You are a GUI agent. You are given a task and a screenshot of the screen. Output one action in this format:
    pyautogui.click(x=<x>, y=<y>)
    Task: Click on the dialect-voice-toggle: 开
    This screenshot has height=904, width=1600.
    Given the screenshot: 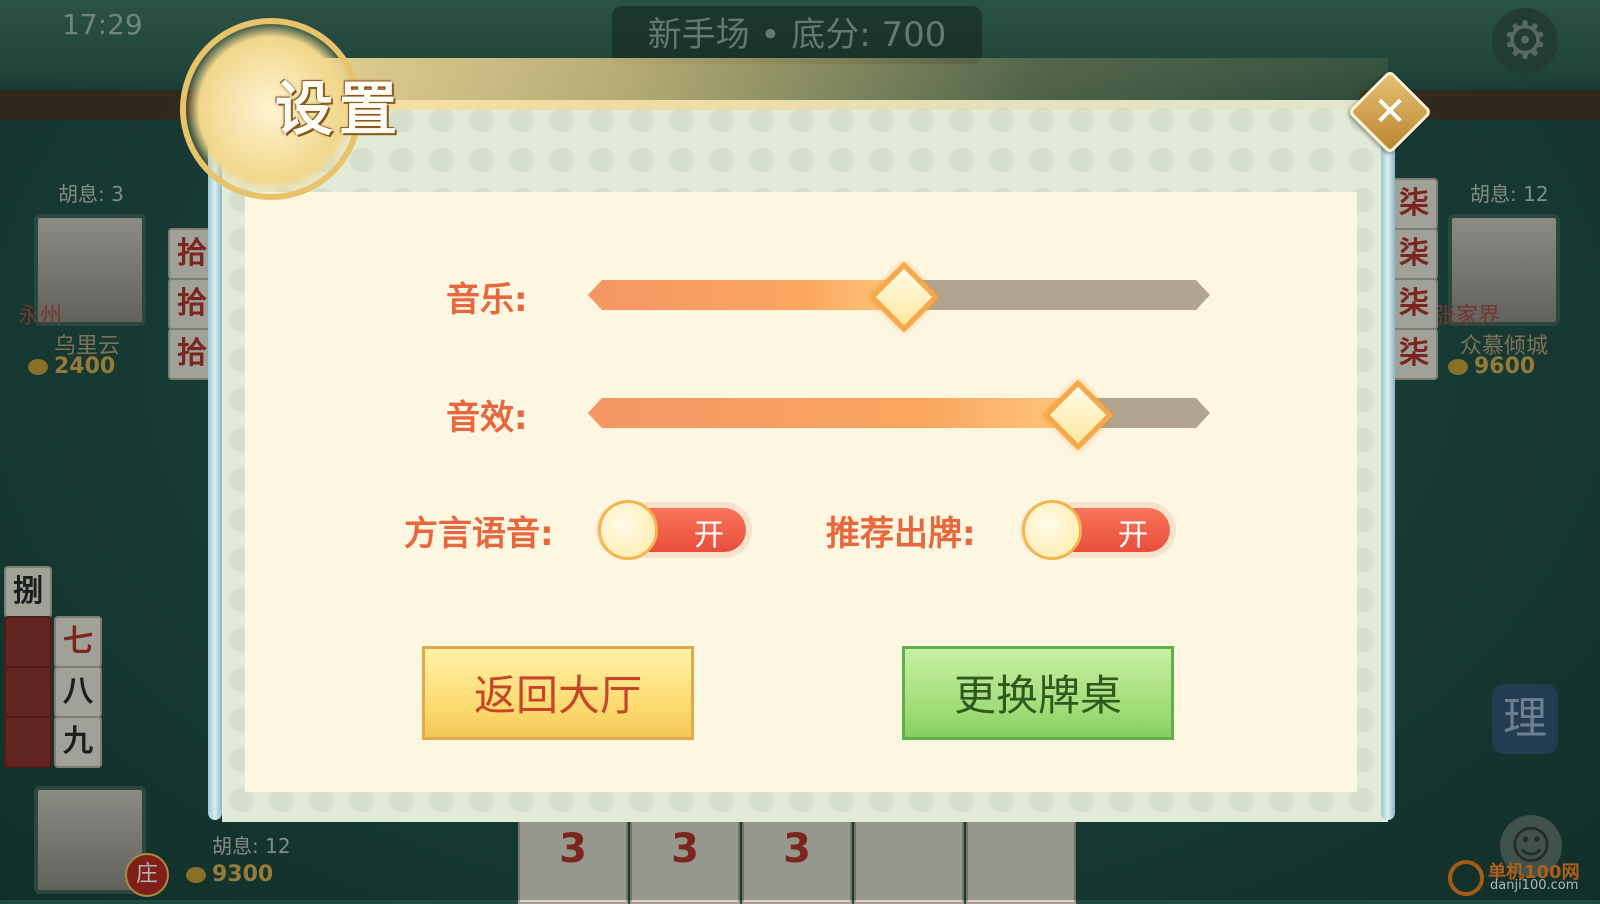 What is the action you would take?
    pyautogui.click(x=674, y=530)
    